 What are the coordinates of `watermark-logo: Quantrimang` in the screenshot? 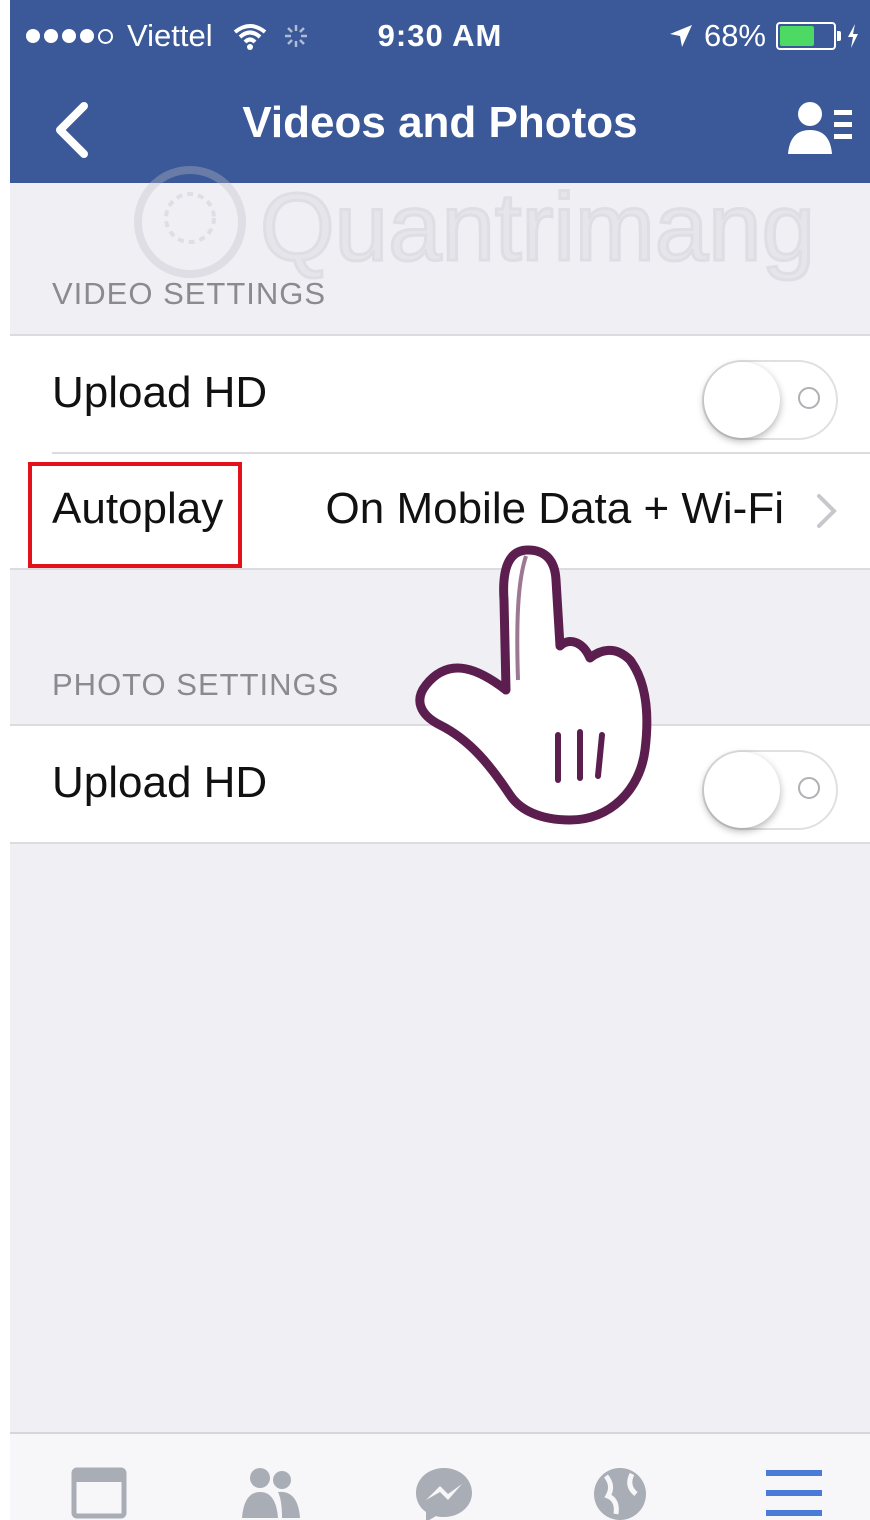 It's located at (475, 224).